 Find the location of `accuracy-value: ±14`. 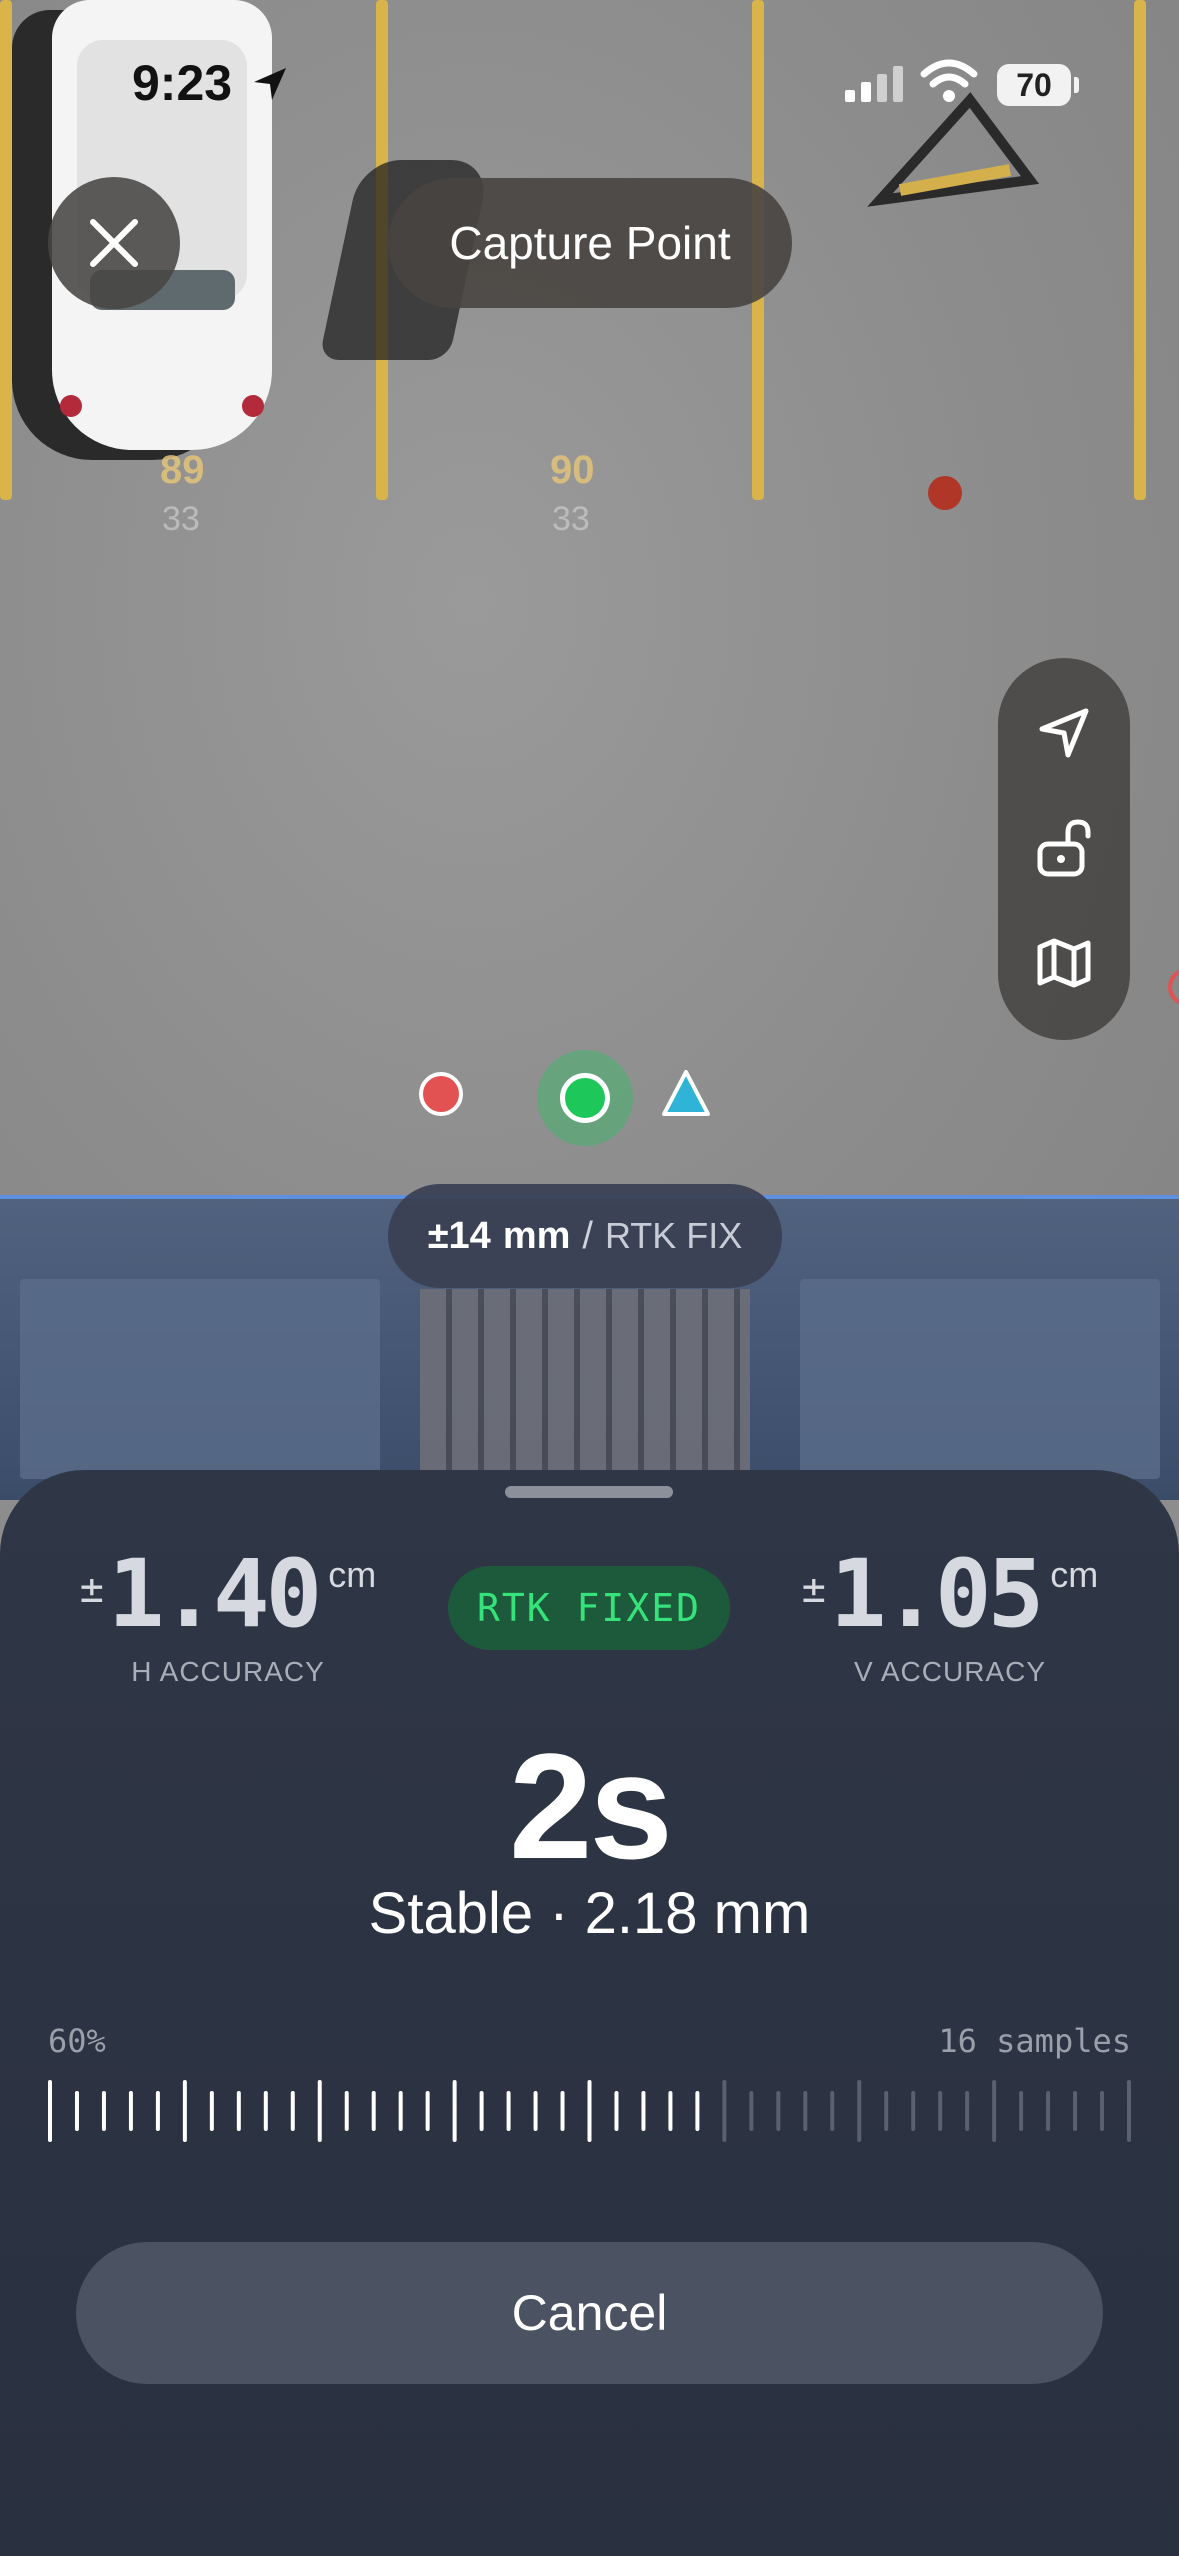

accuracy-value: ±14 is located at coordinates (459, 1235).